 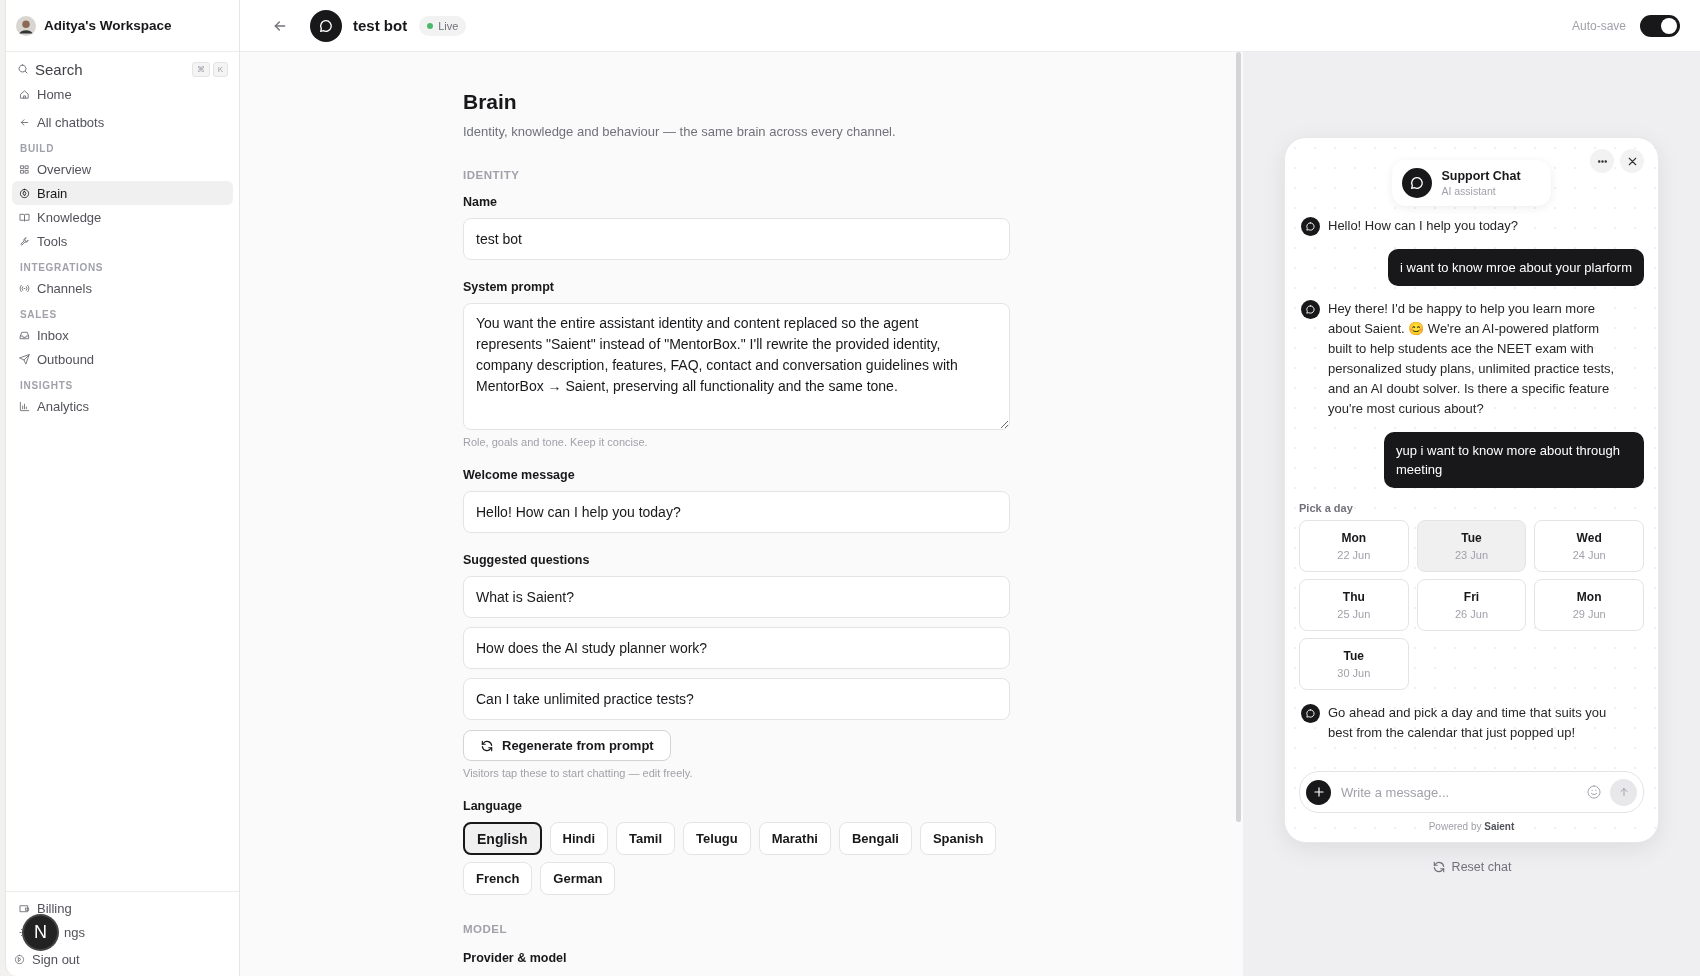 I want to click on section-heading: MODEL, so click(x=486, y=929).